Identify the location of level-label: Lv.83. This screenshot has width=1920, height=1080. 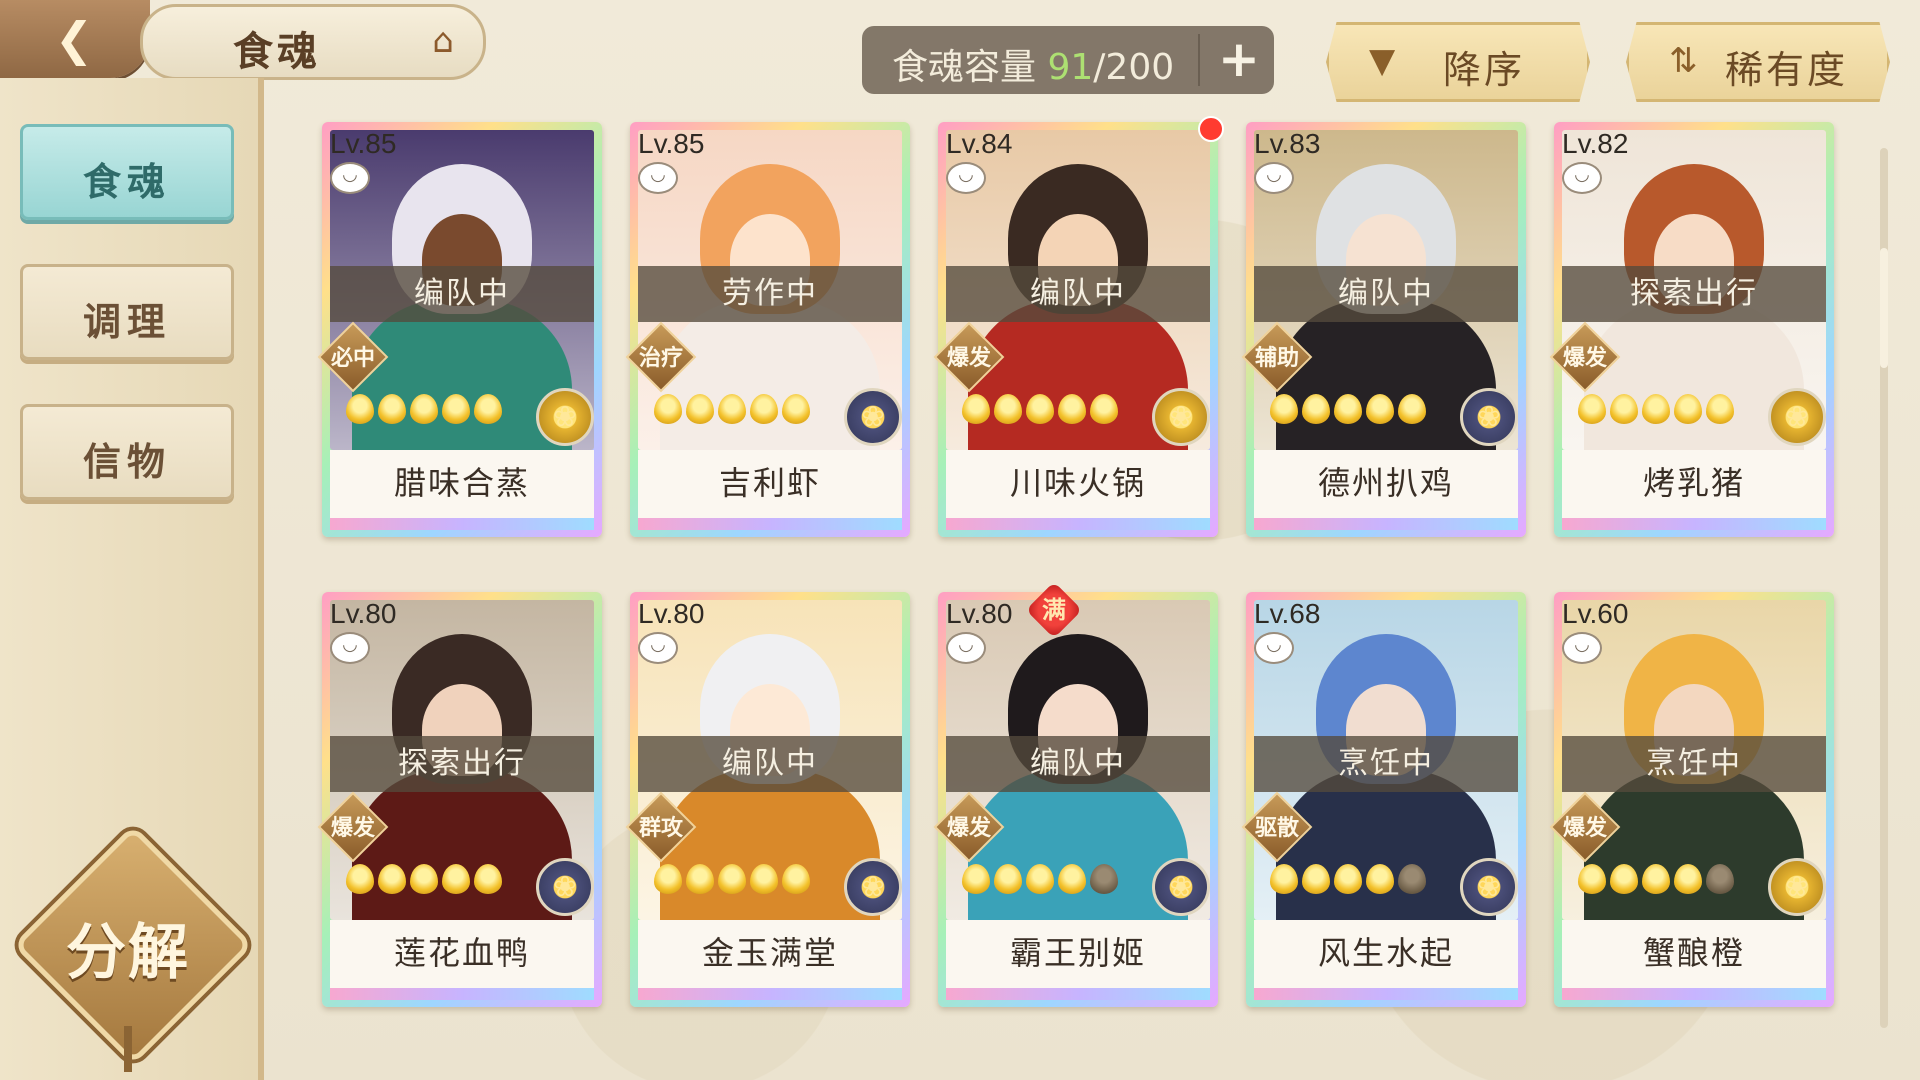
(1287, 143).